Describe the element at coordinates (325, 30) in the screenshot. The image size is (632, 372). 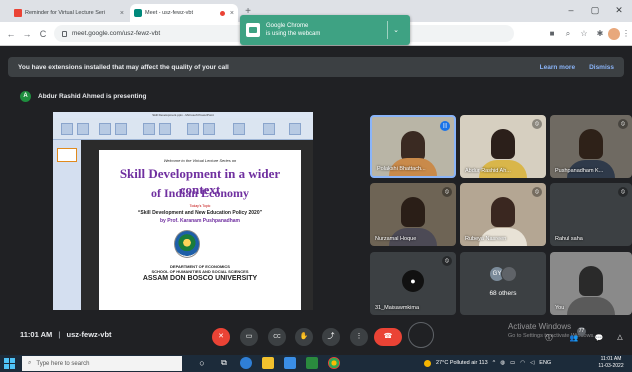
I see `webcam-notification: Google Chrome is using the webcam ⌄` at that location.